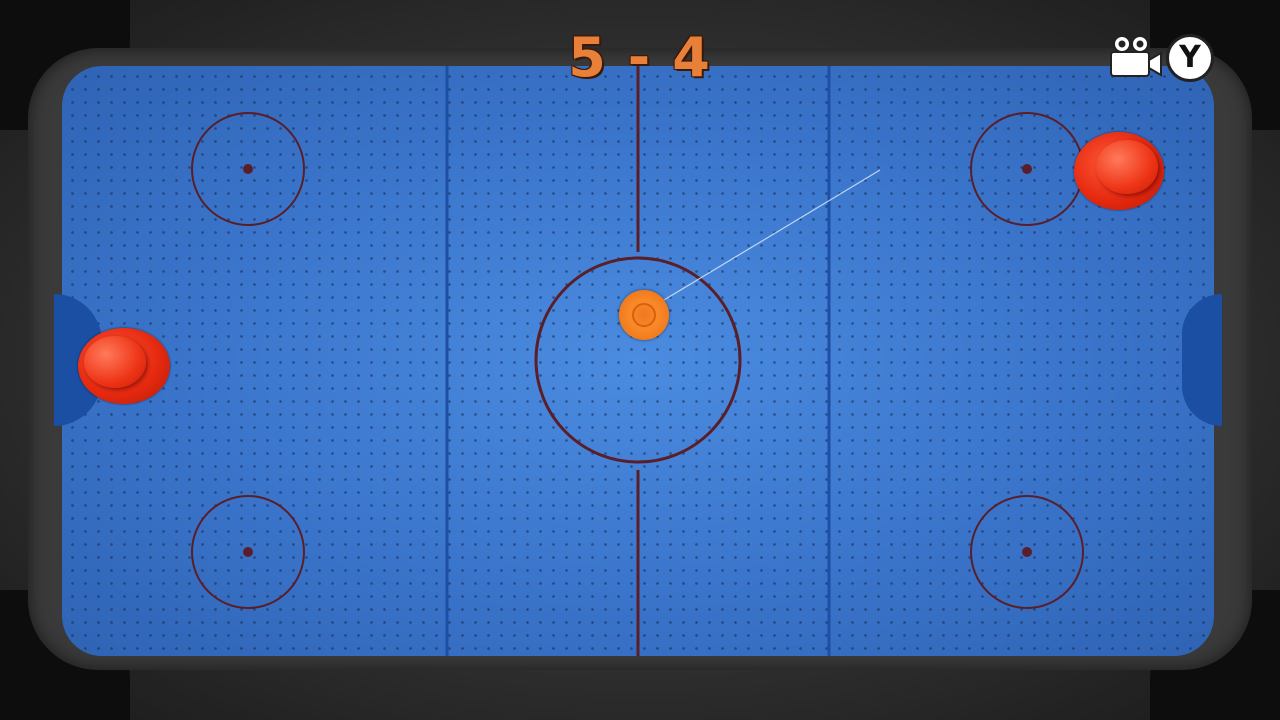 The height and width of the screenshot is (720, 1280). What do you see at coordinates (588, 57) in the screenshot?
I see `score-left: 5` at bounding box center [588, 57].